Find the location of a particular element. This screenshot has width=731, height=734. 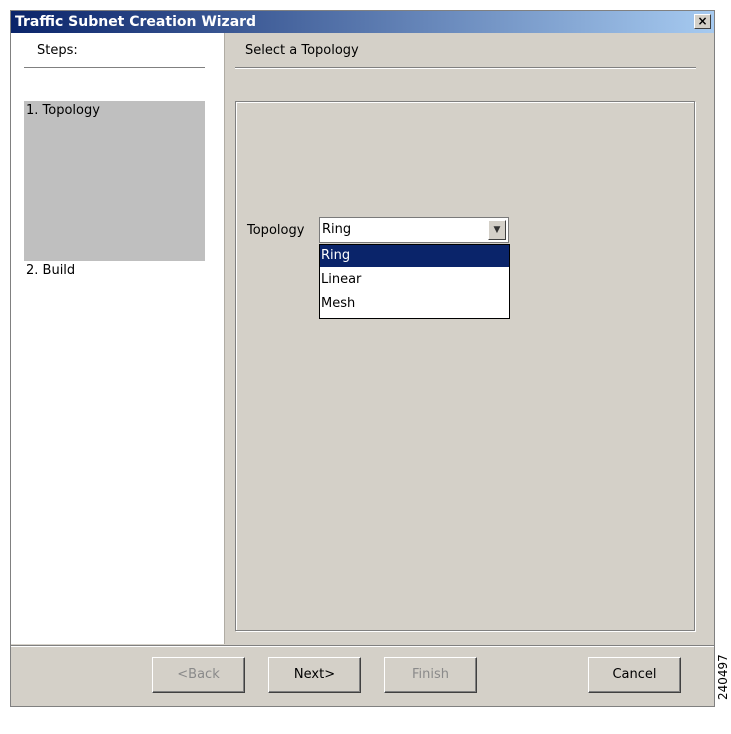

step-build: 2. Build is located at coordinates (51, 270).